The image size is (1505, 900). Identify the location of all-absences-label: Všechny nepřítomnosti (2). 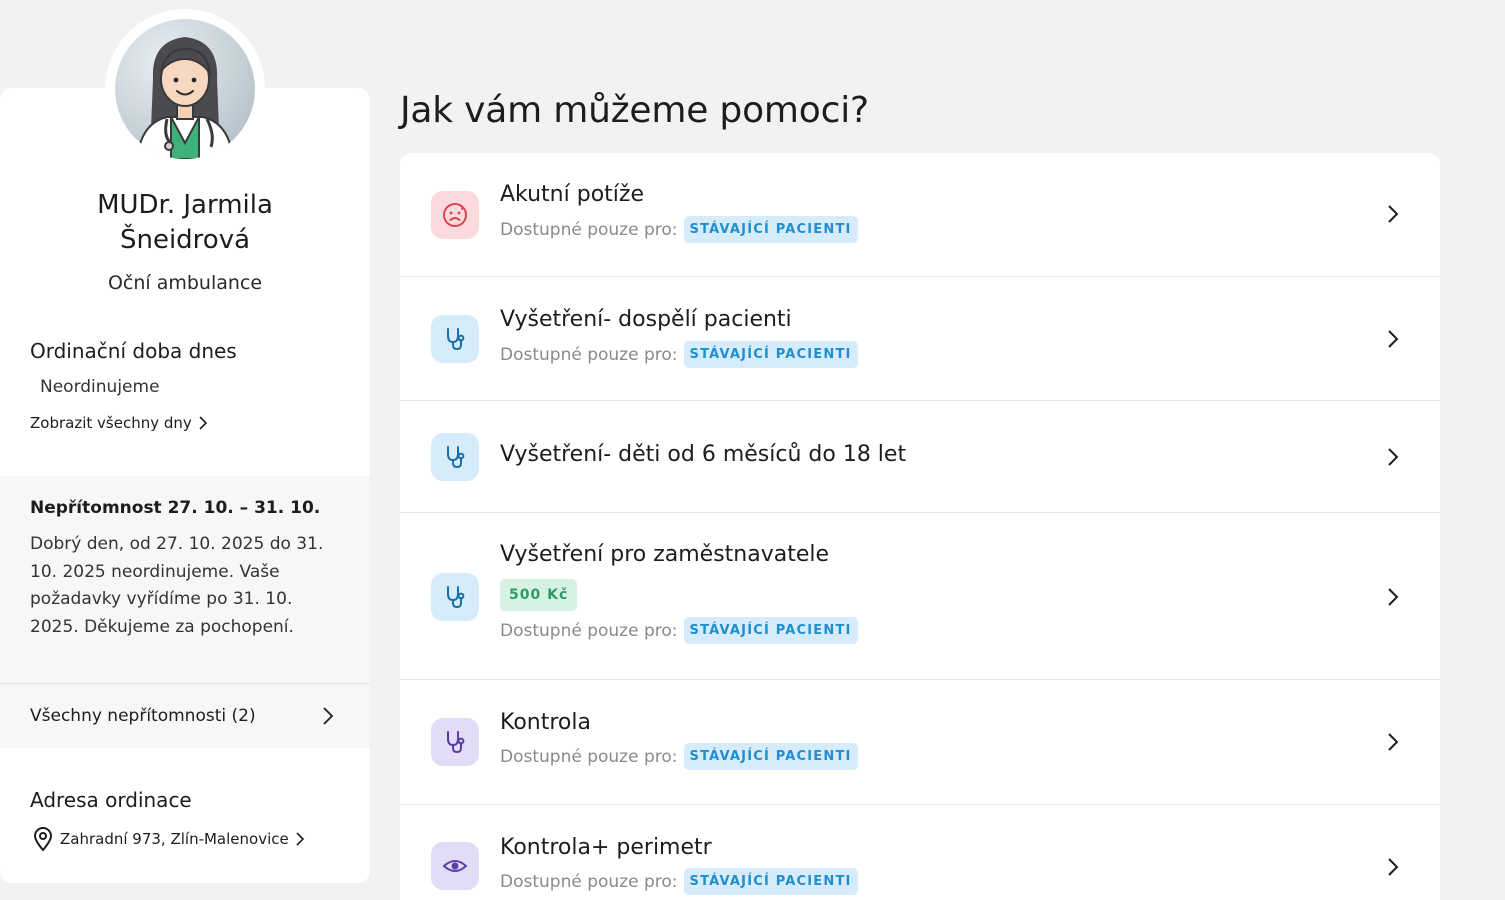
(143, 716).